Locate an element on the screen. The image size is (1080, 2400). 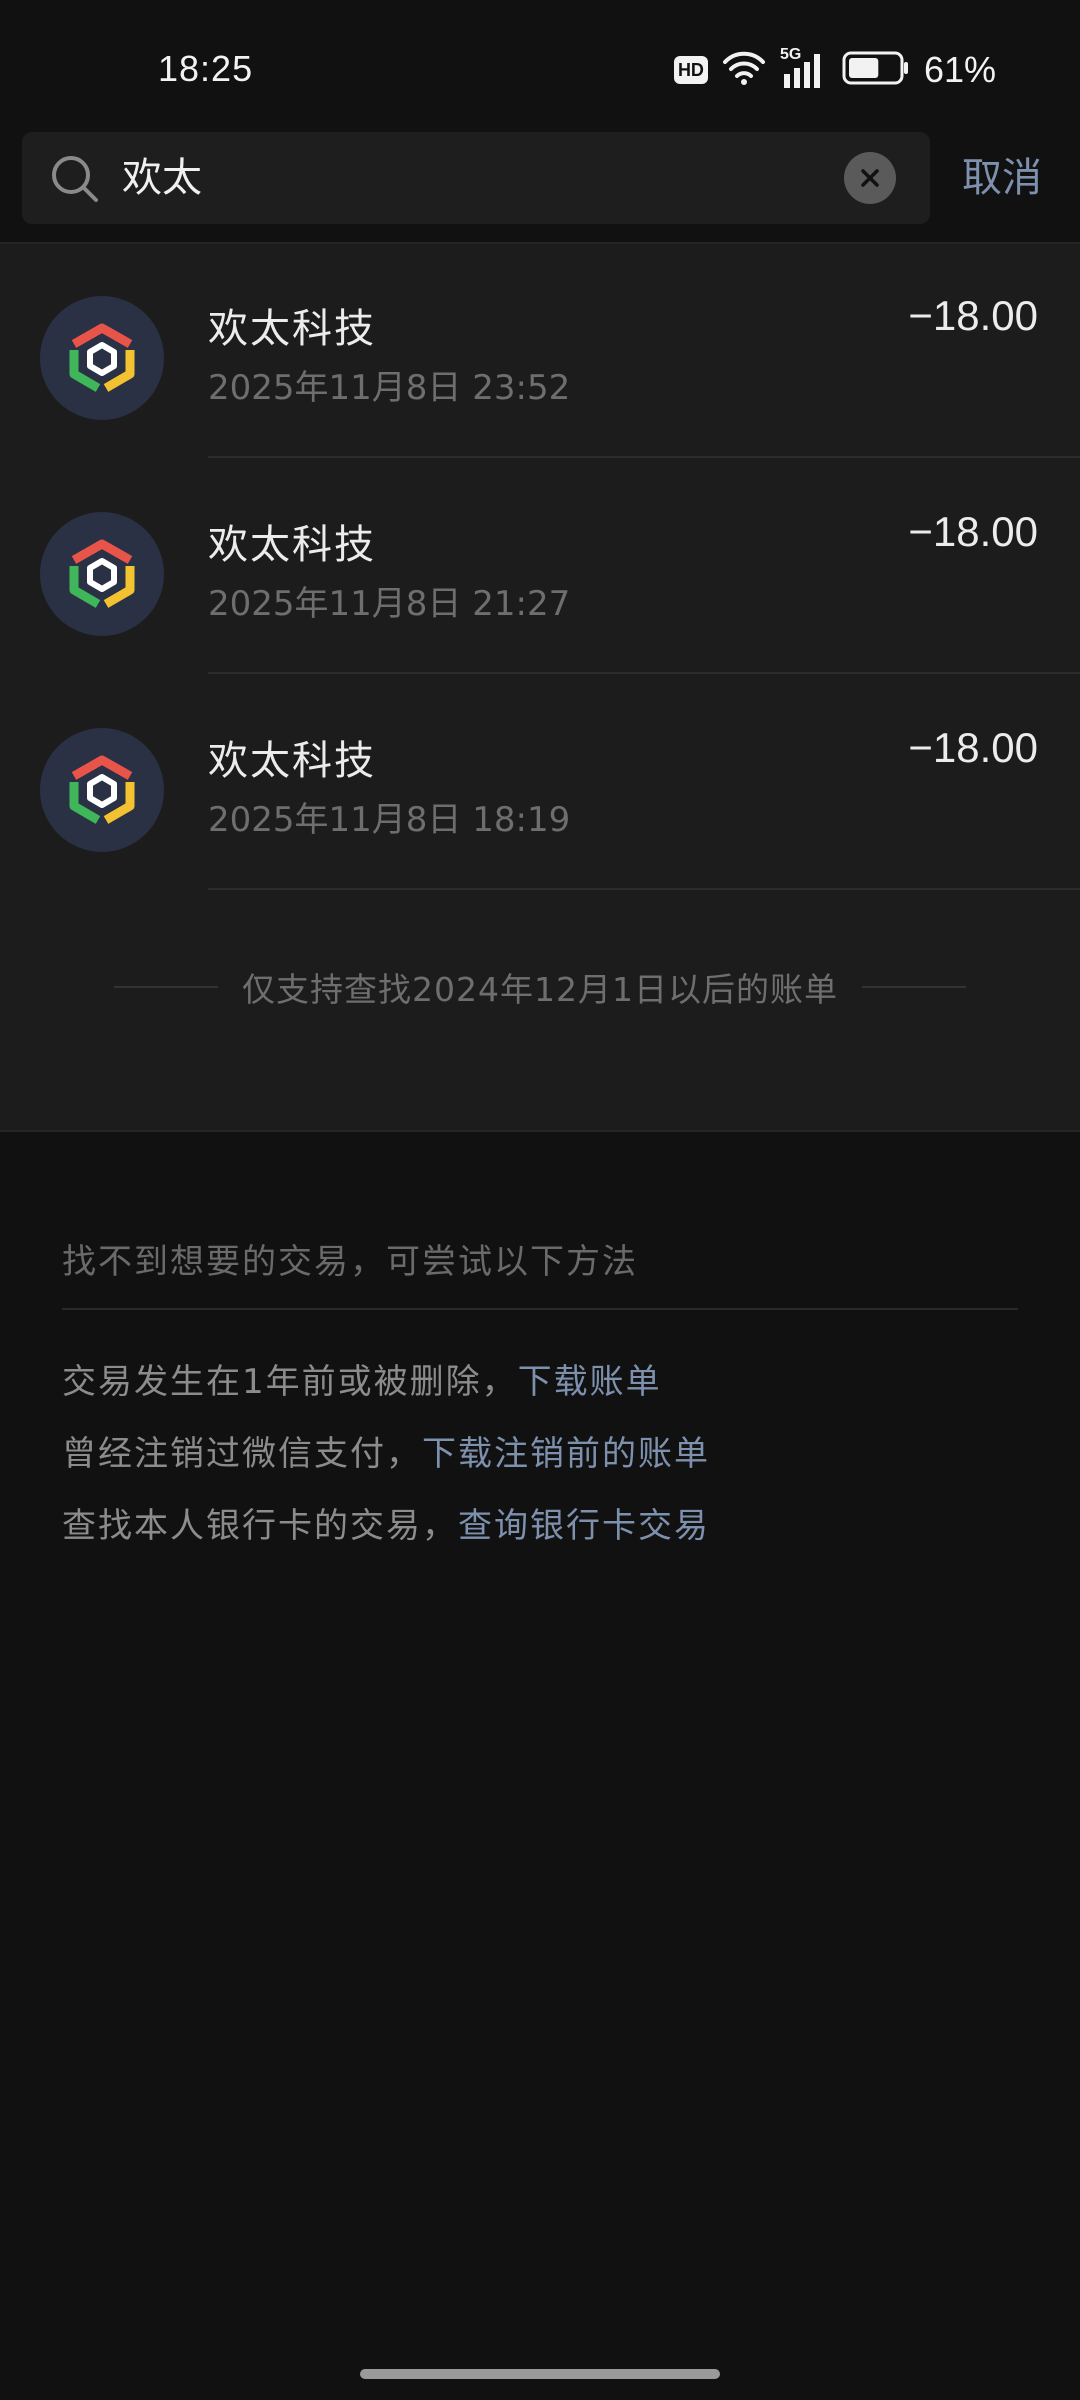
hd-badge: HD is located at coordinates (690, 70).